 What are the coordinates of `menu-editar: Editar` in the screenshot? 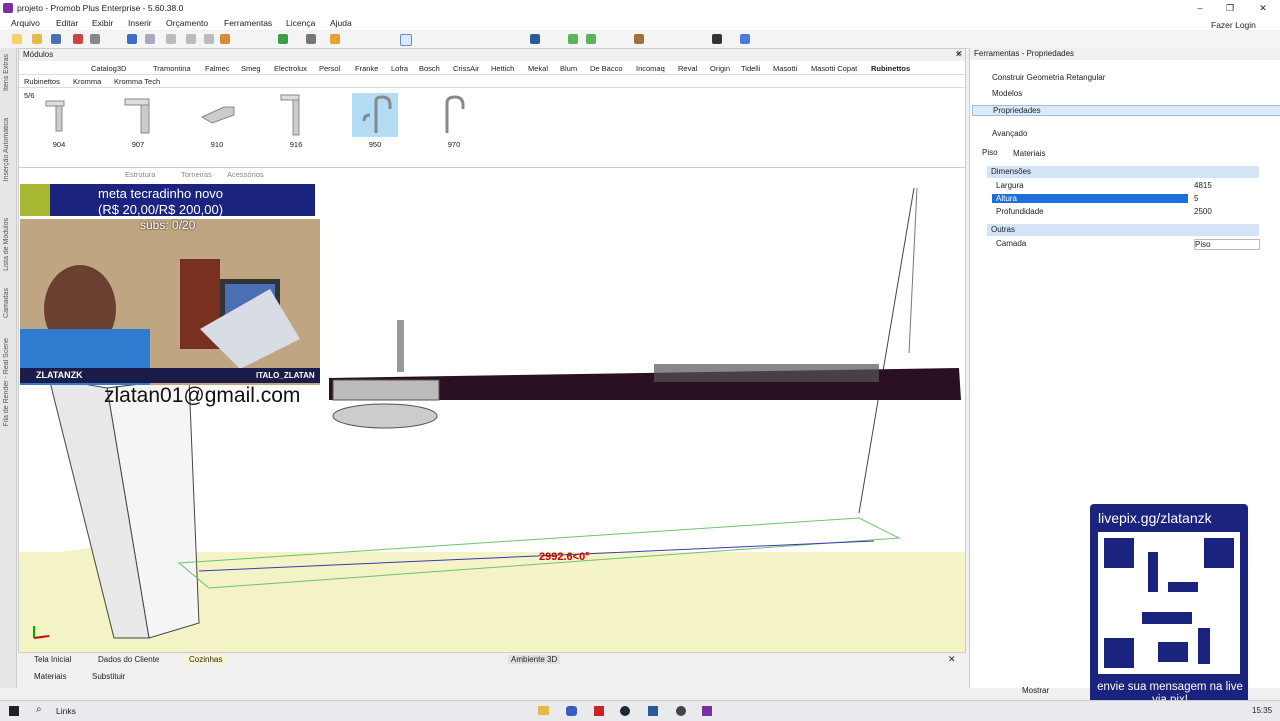 It's located at (67, 23).